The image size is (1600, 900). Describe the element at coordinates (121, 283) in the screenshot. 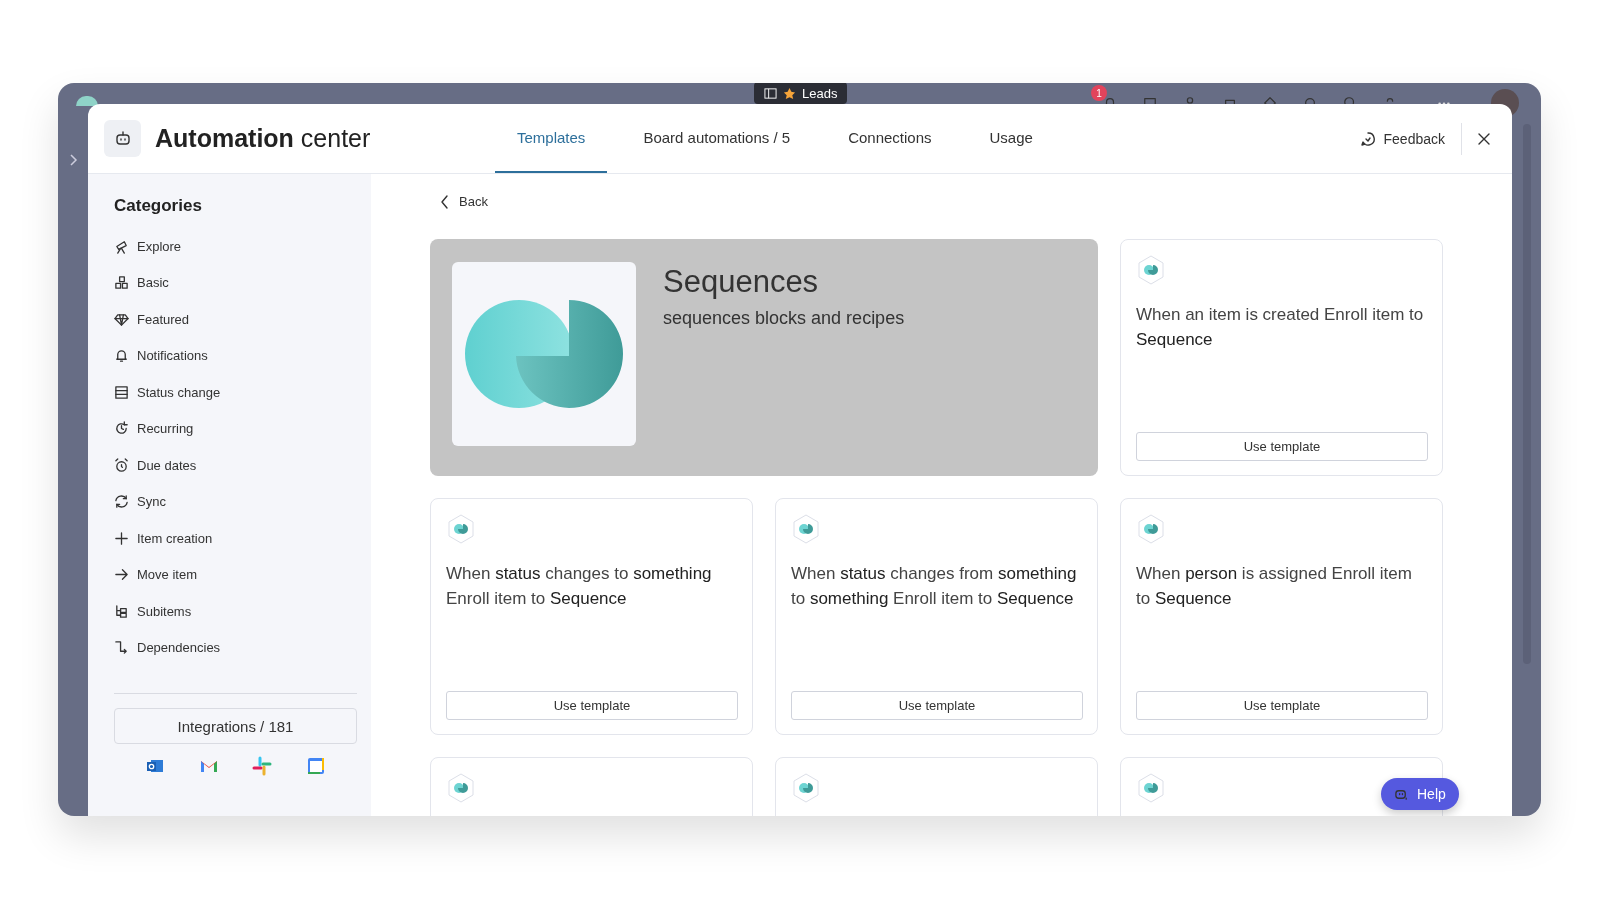

I see `blocks-icon` at that location.